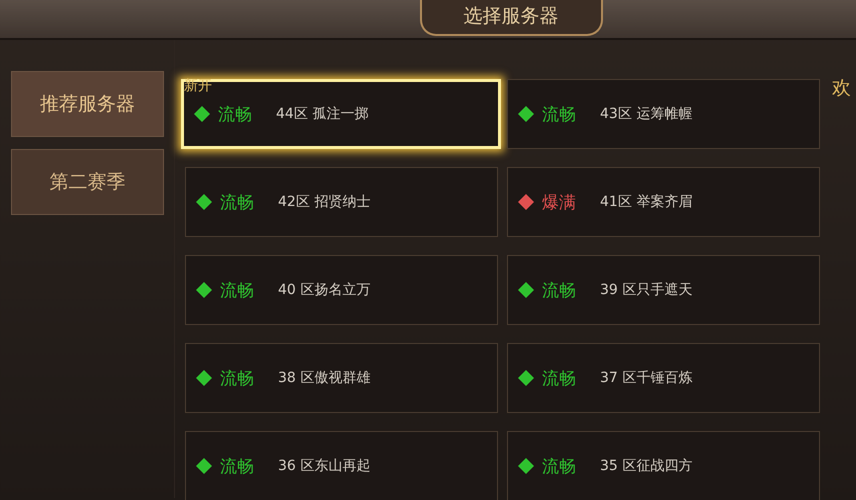 Image resolution: width=856 pixels, height=500 pixels. Describe the element at coordinates (646, 290) in the screenshot. I see `server-name: 39 区只手遮天` at that location.